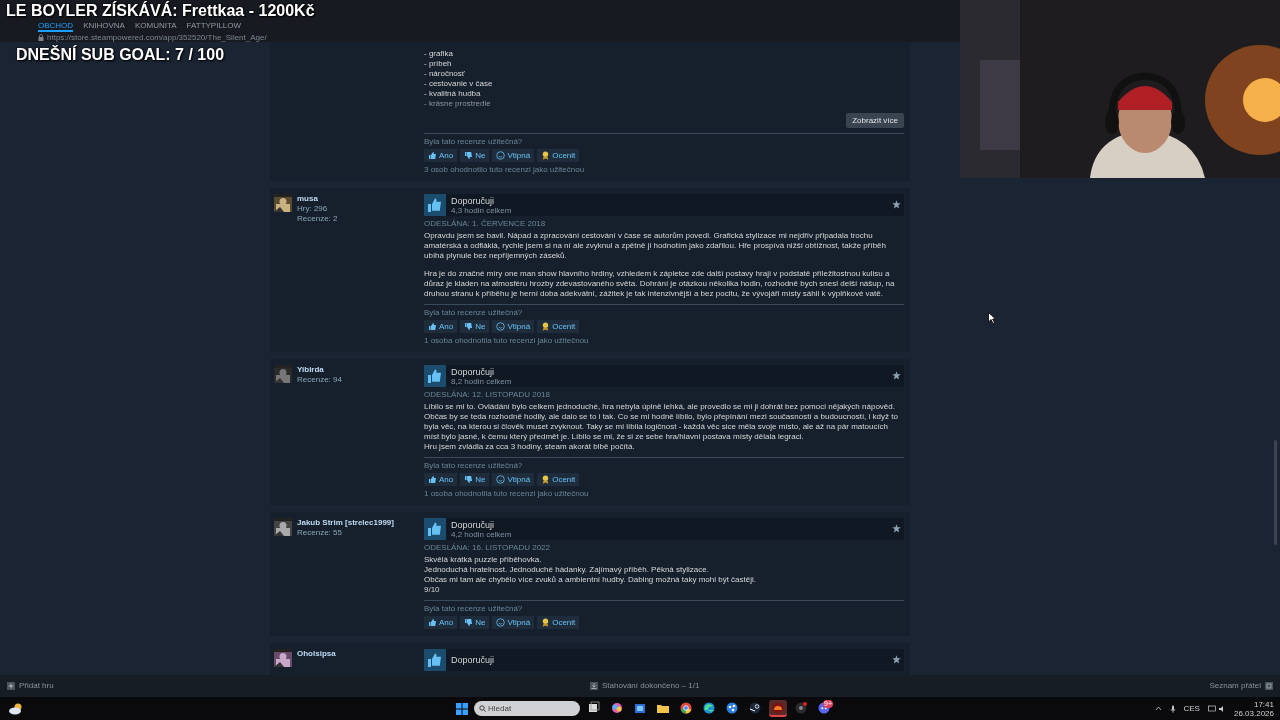 This screenshot has height=720, width=1280. I want to click on review-text: Skvělá krátká puzzle příběhovka. Jednoduchá hratelnost. Jednoduché hádanky. Zajímavý příběh. Pěkná stylizace. Občas mi tam ale chybělo více zvuků a ambientní hudby. Dabing možná taky mohl být častěji. 9/10, so click(590, 575).